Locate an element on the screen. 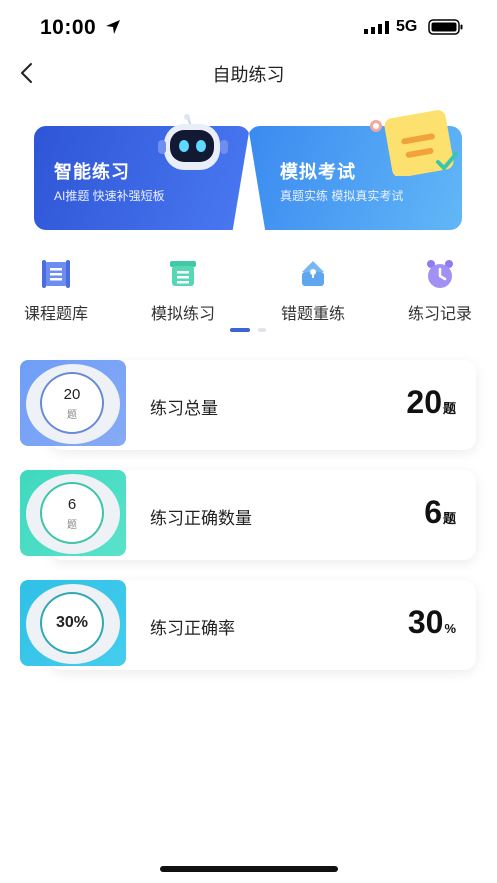 The image size is (497, 883). quick-item-label: 练习记录 is located at coordinates (439, 314).